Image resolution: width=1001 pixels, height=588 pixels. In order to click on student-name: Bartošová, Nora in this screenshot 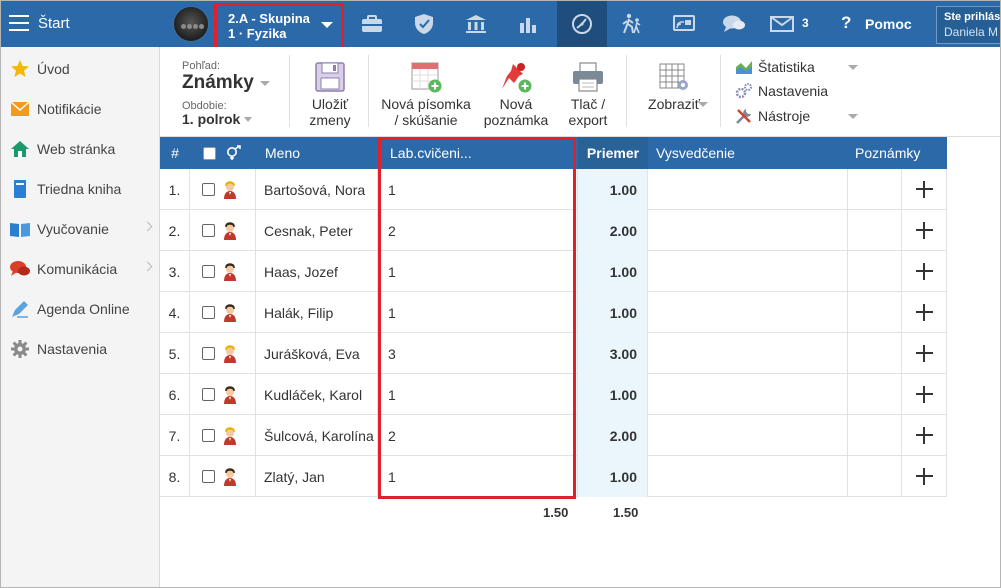, I will do `click(317, 189)`.